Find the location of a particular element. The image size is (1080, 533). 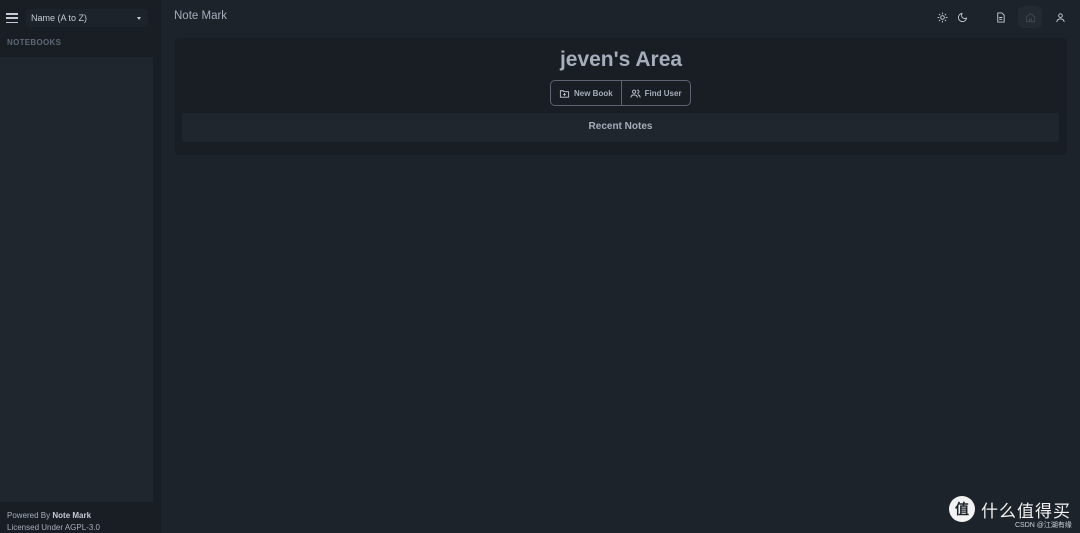

new-book-label: New Book is located at coordinates (593, 93).